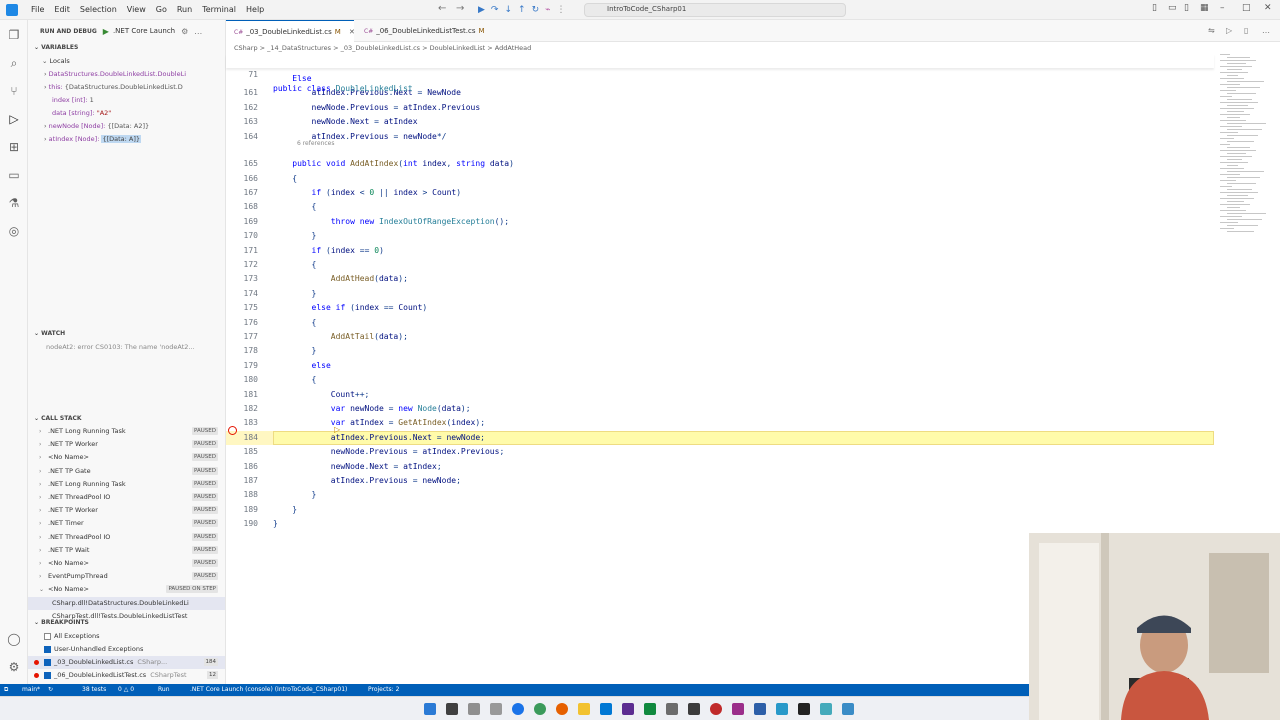  Describe the element at coordinates (126, 675) in the screenshot. I see `breakpoint-item: _06_DoubleLinkedListTest.cs CSharpTest 12` at that location.